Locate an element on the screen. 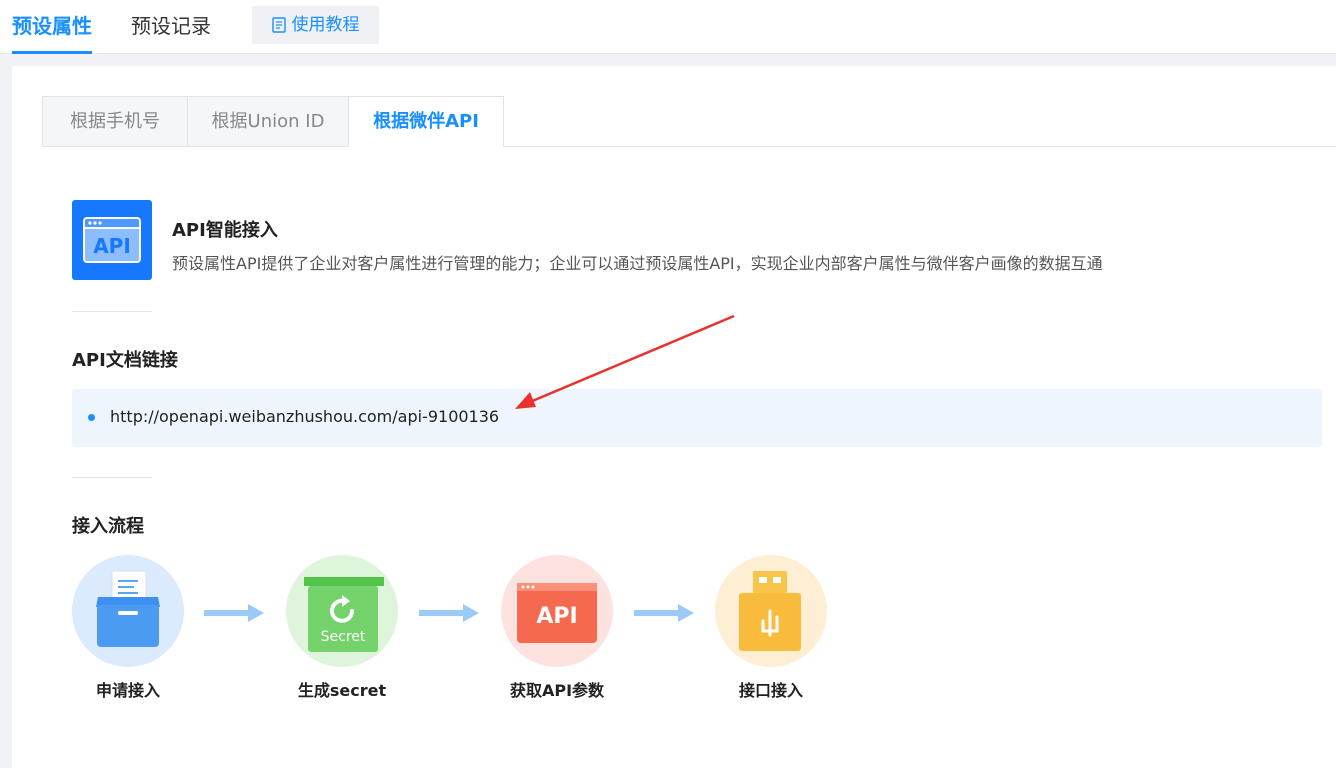 This screenshot has width=1336, height=768. tutorial-label: 使用教程 is located at coordinates (325, 25).